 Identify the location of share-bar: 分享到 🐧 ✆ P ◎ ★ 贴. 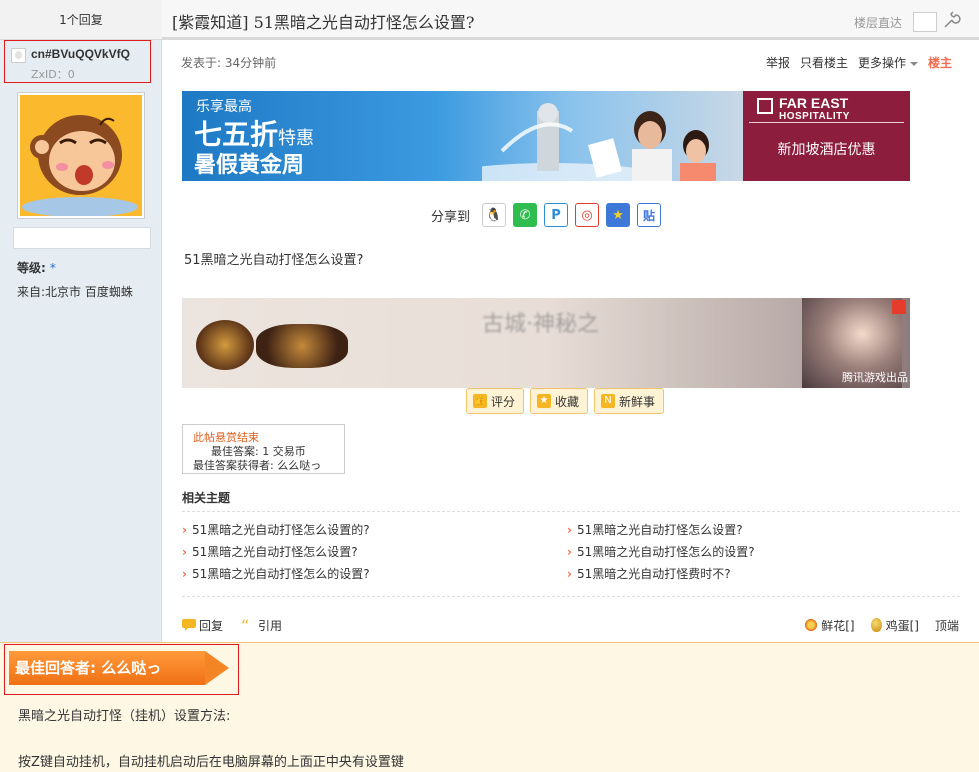
(546, 215).